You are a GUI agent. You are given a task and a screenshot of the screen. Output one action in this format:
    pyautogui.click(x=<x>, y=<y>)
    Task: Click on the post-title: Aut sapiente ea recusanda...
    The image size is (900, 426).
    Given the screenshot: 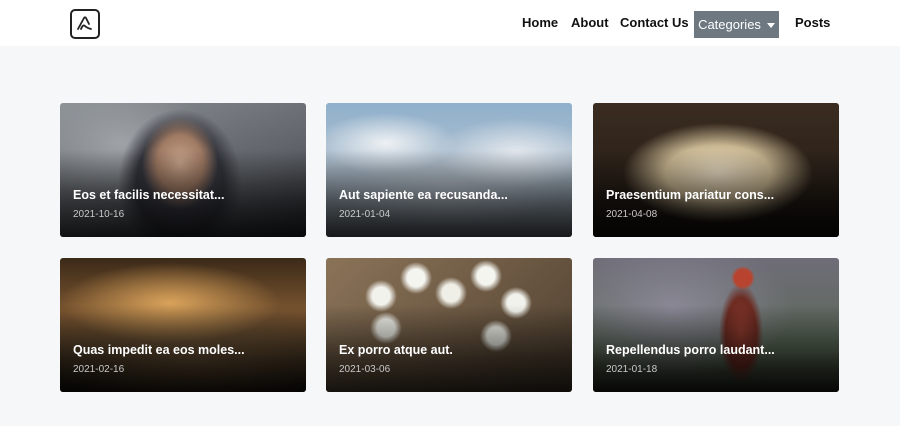 What is the action you would take?
    pyautogui.click(x=423, y=195)
    